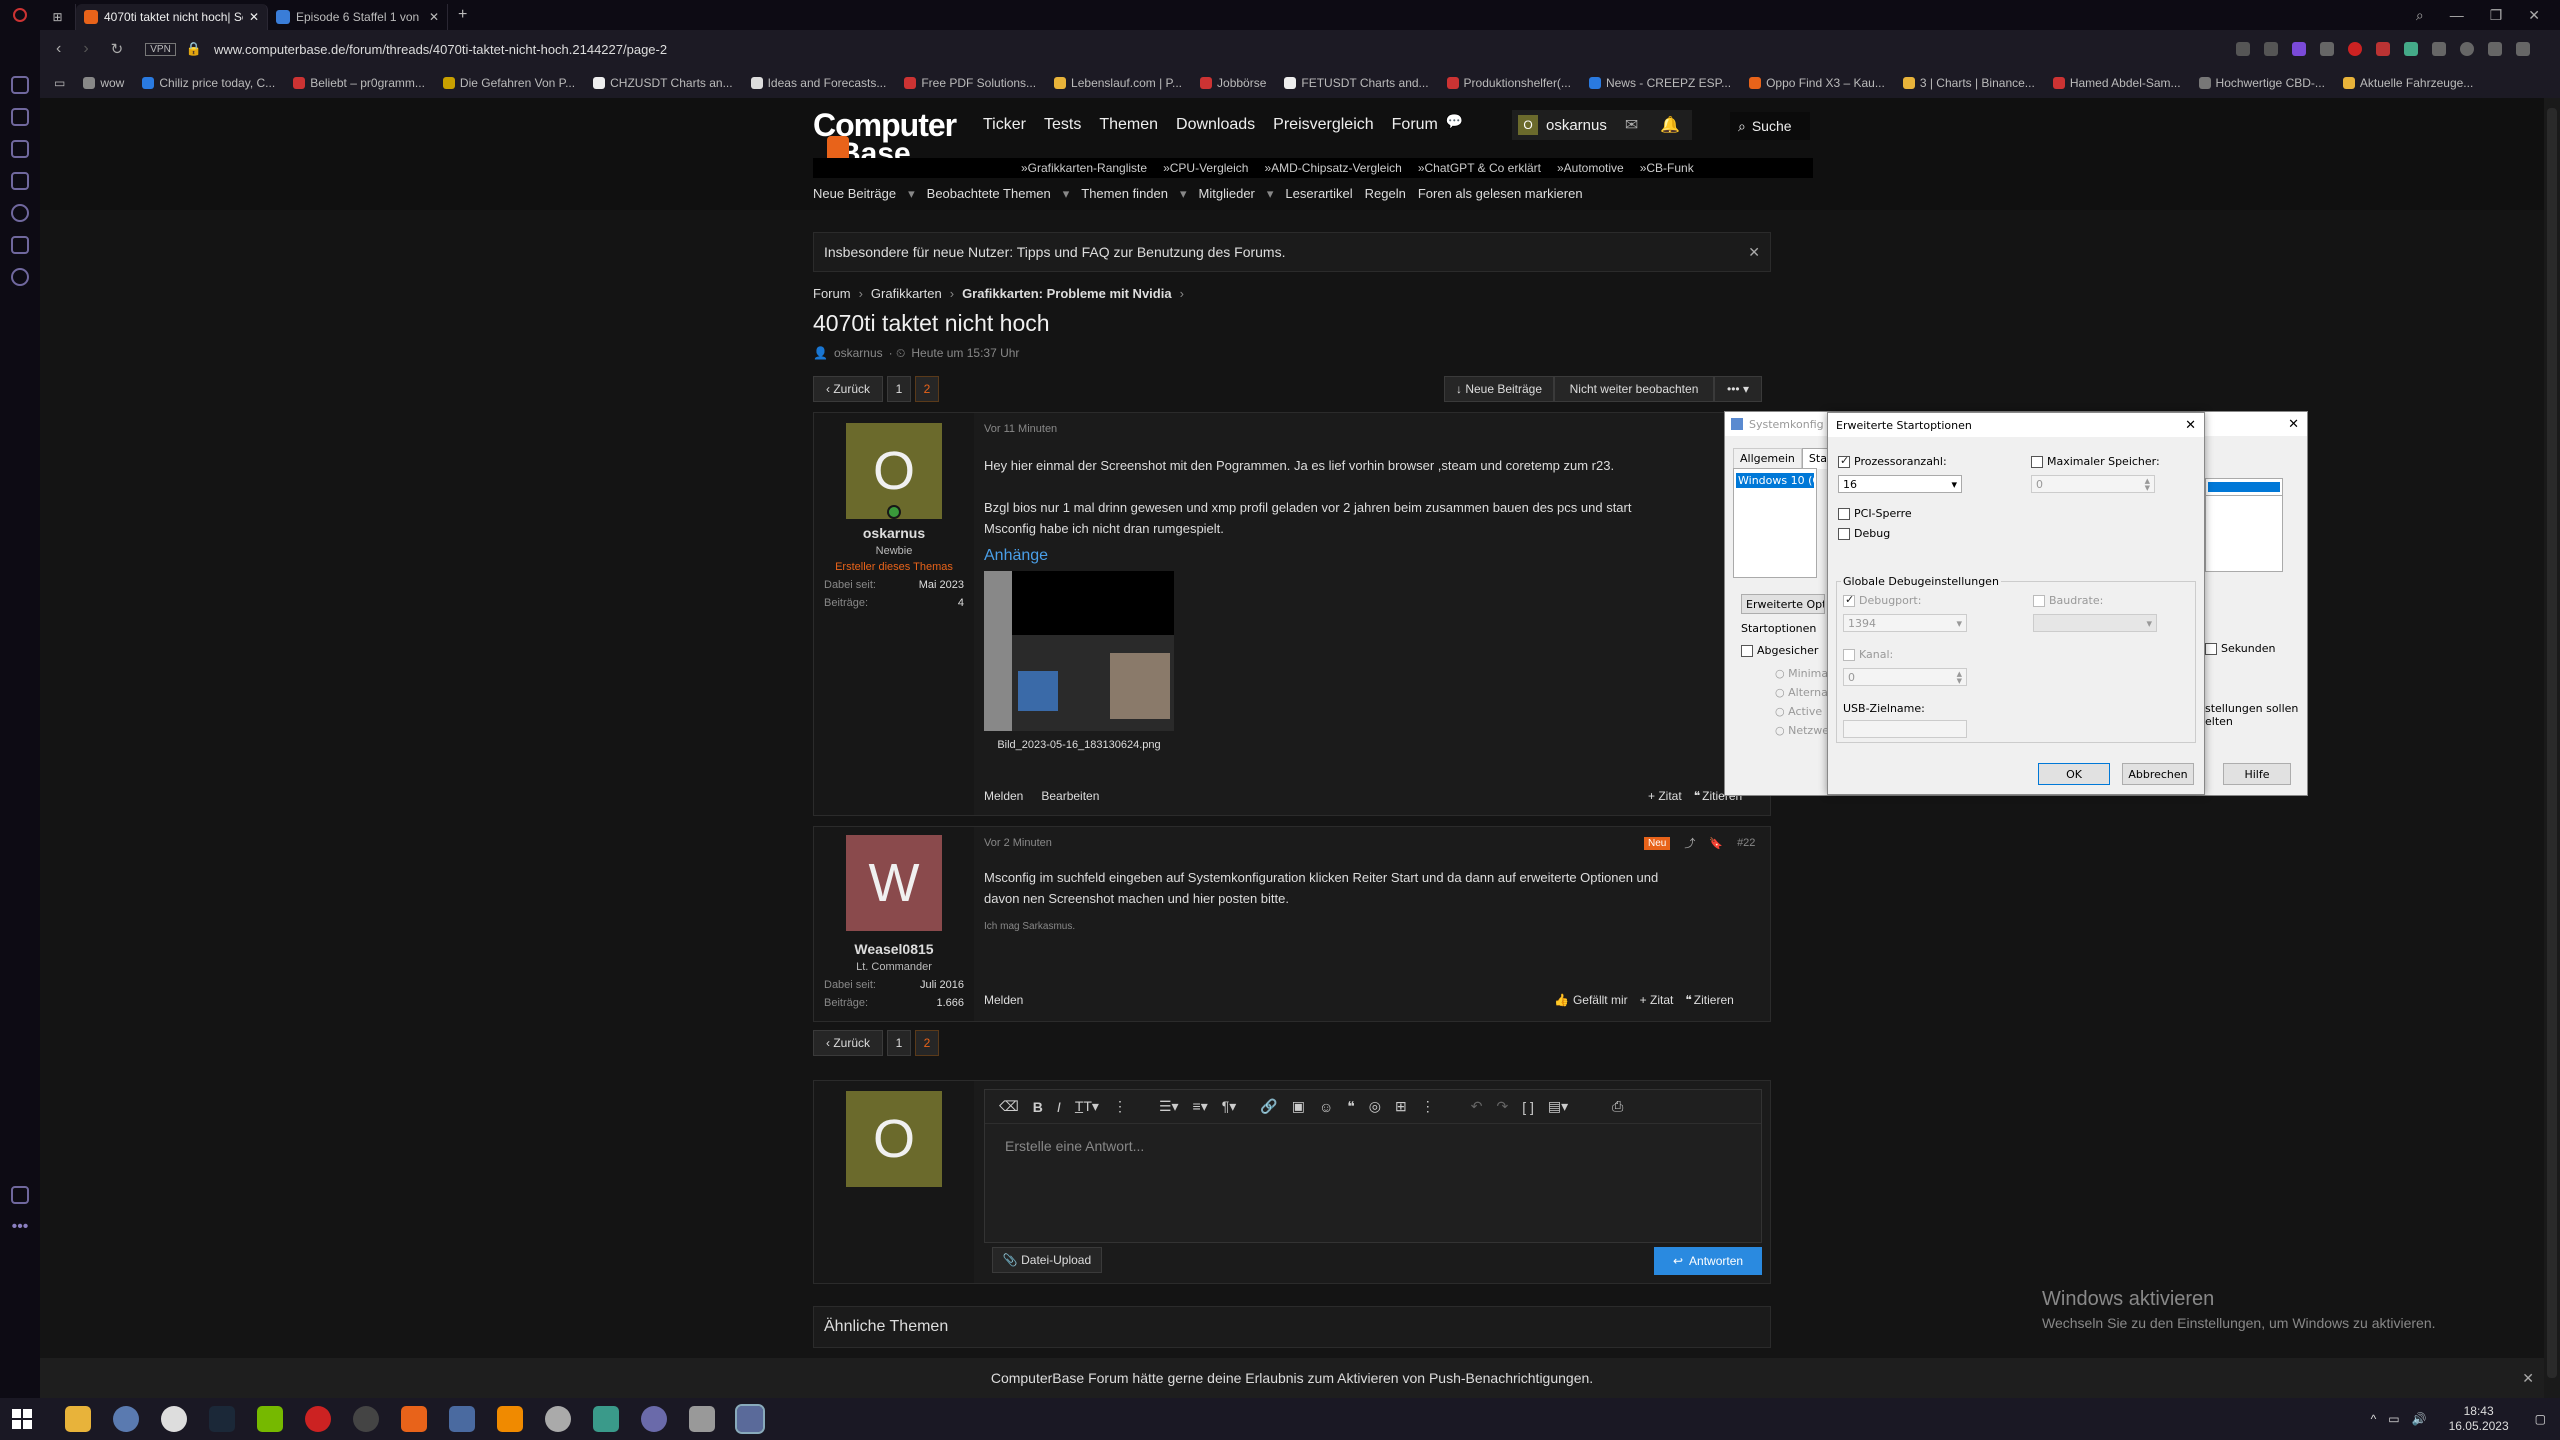 This screenshot has height=1440, width=2560. Describe the element at coordinates (1227, 194) in the screenshot. I see `forumnav-mitglieder: Mitglieder` at that location.